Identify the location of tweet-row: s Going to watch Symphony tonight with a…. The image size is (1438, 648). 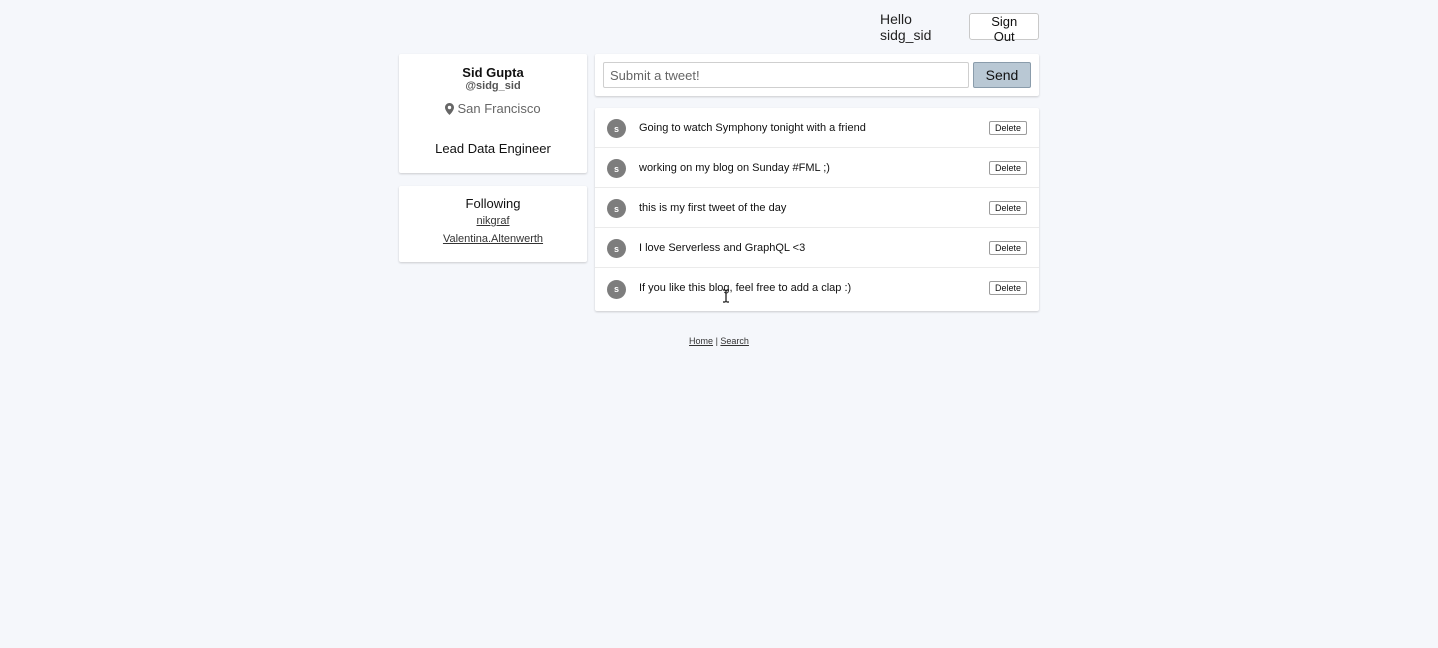
(817, 128).